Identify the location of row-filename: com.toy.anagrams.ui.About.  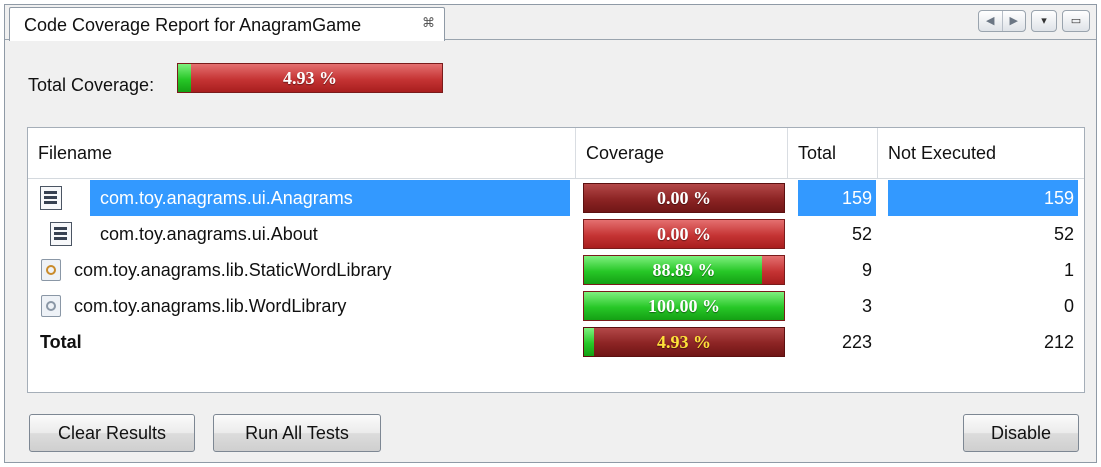
(209, 234).